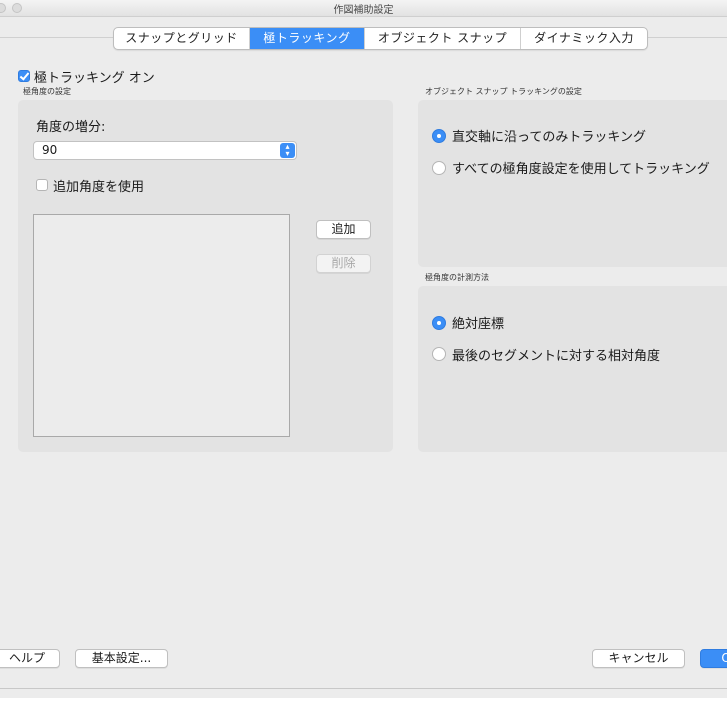 This screenshot has width=727, height=718. Describe the element at coordinates (24, 76) in the screenshot. I see `polar-tracking-checkbox` at that location.